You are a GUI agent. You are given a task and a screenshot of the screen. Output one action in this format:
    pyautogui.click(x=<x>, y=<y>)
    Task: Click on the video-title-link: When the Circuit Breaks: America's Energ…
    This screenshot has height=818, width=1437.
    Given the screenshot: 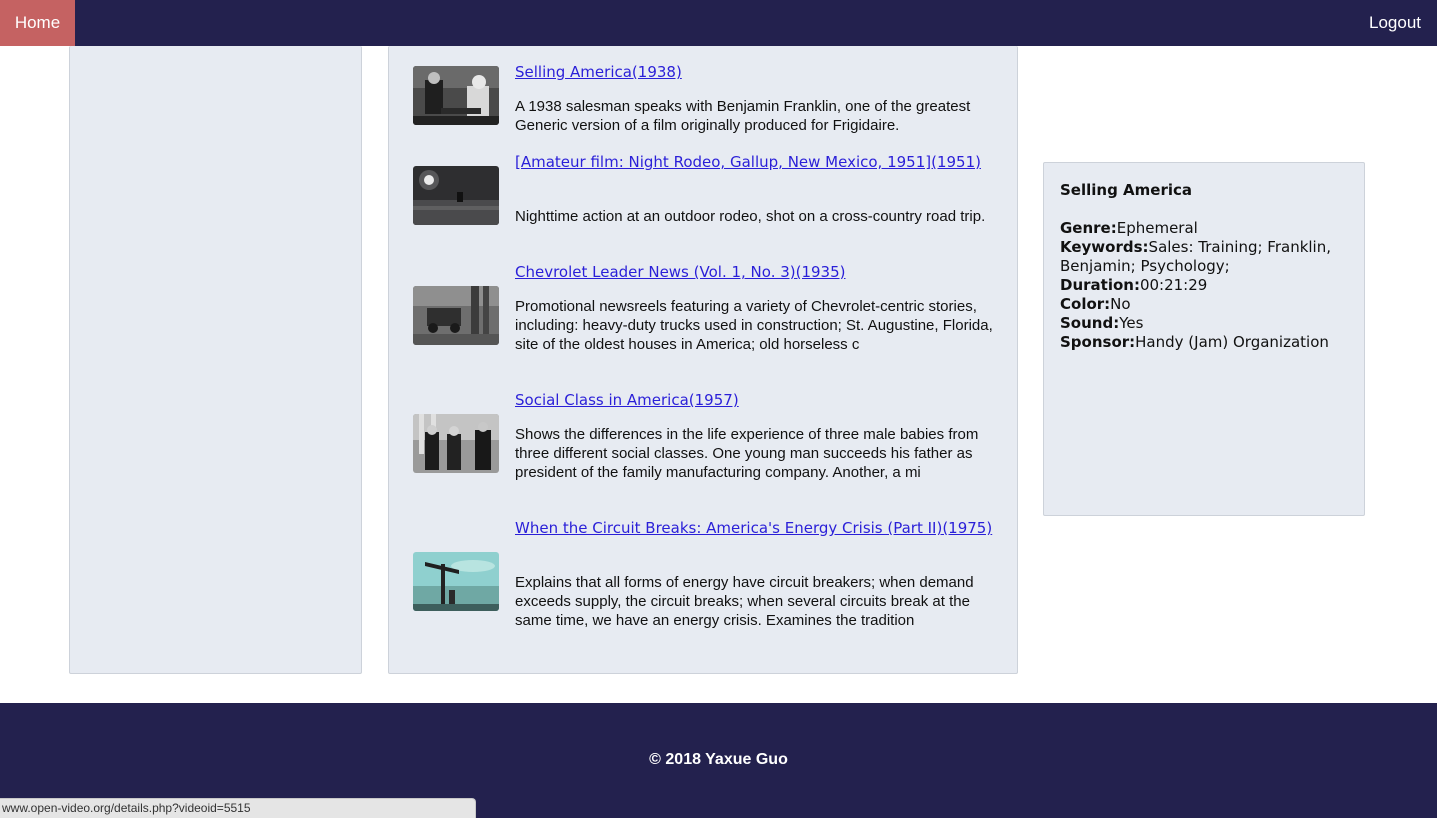 What is the action you would take?
    pyautogui.click(x=754, y=528)
    